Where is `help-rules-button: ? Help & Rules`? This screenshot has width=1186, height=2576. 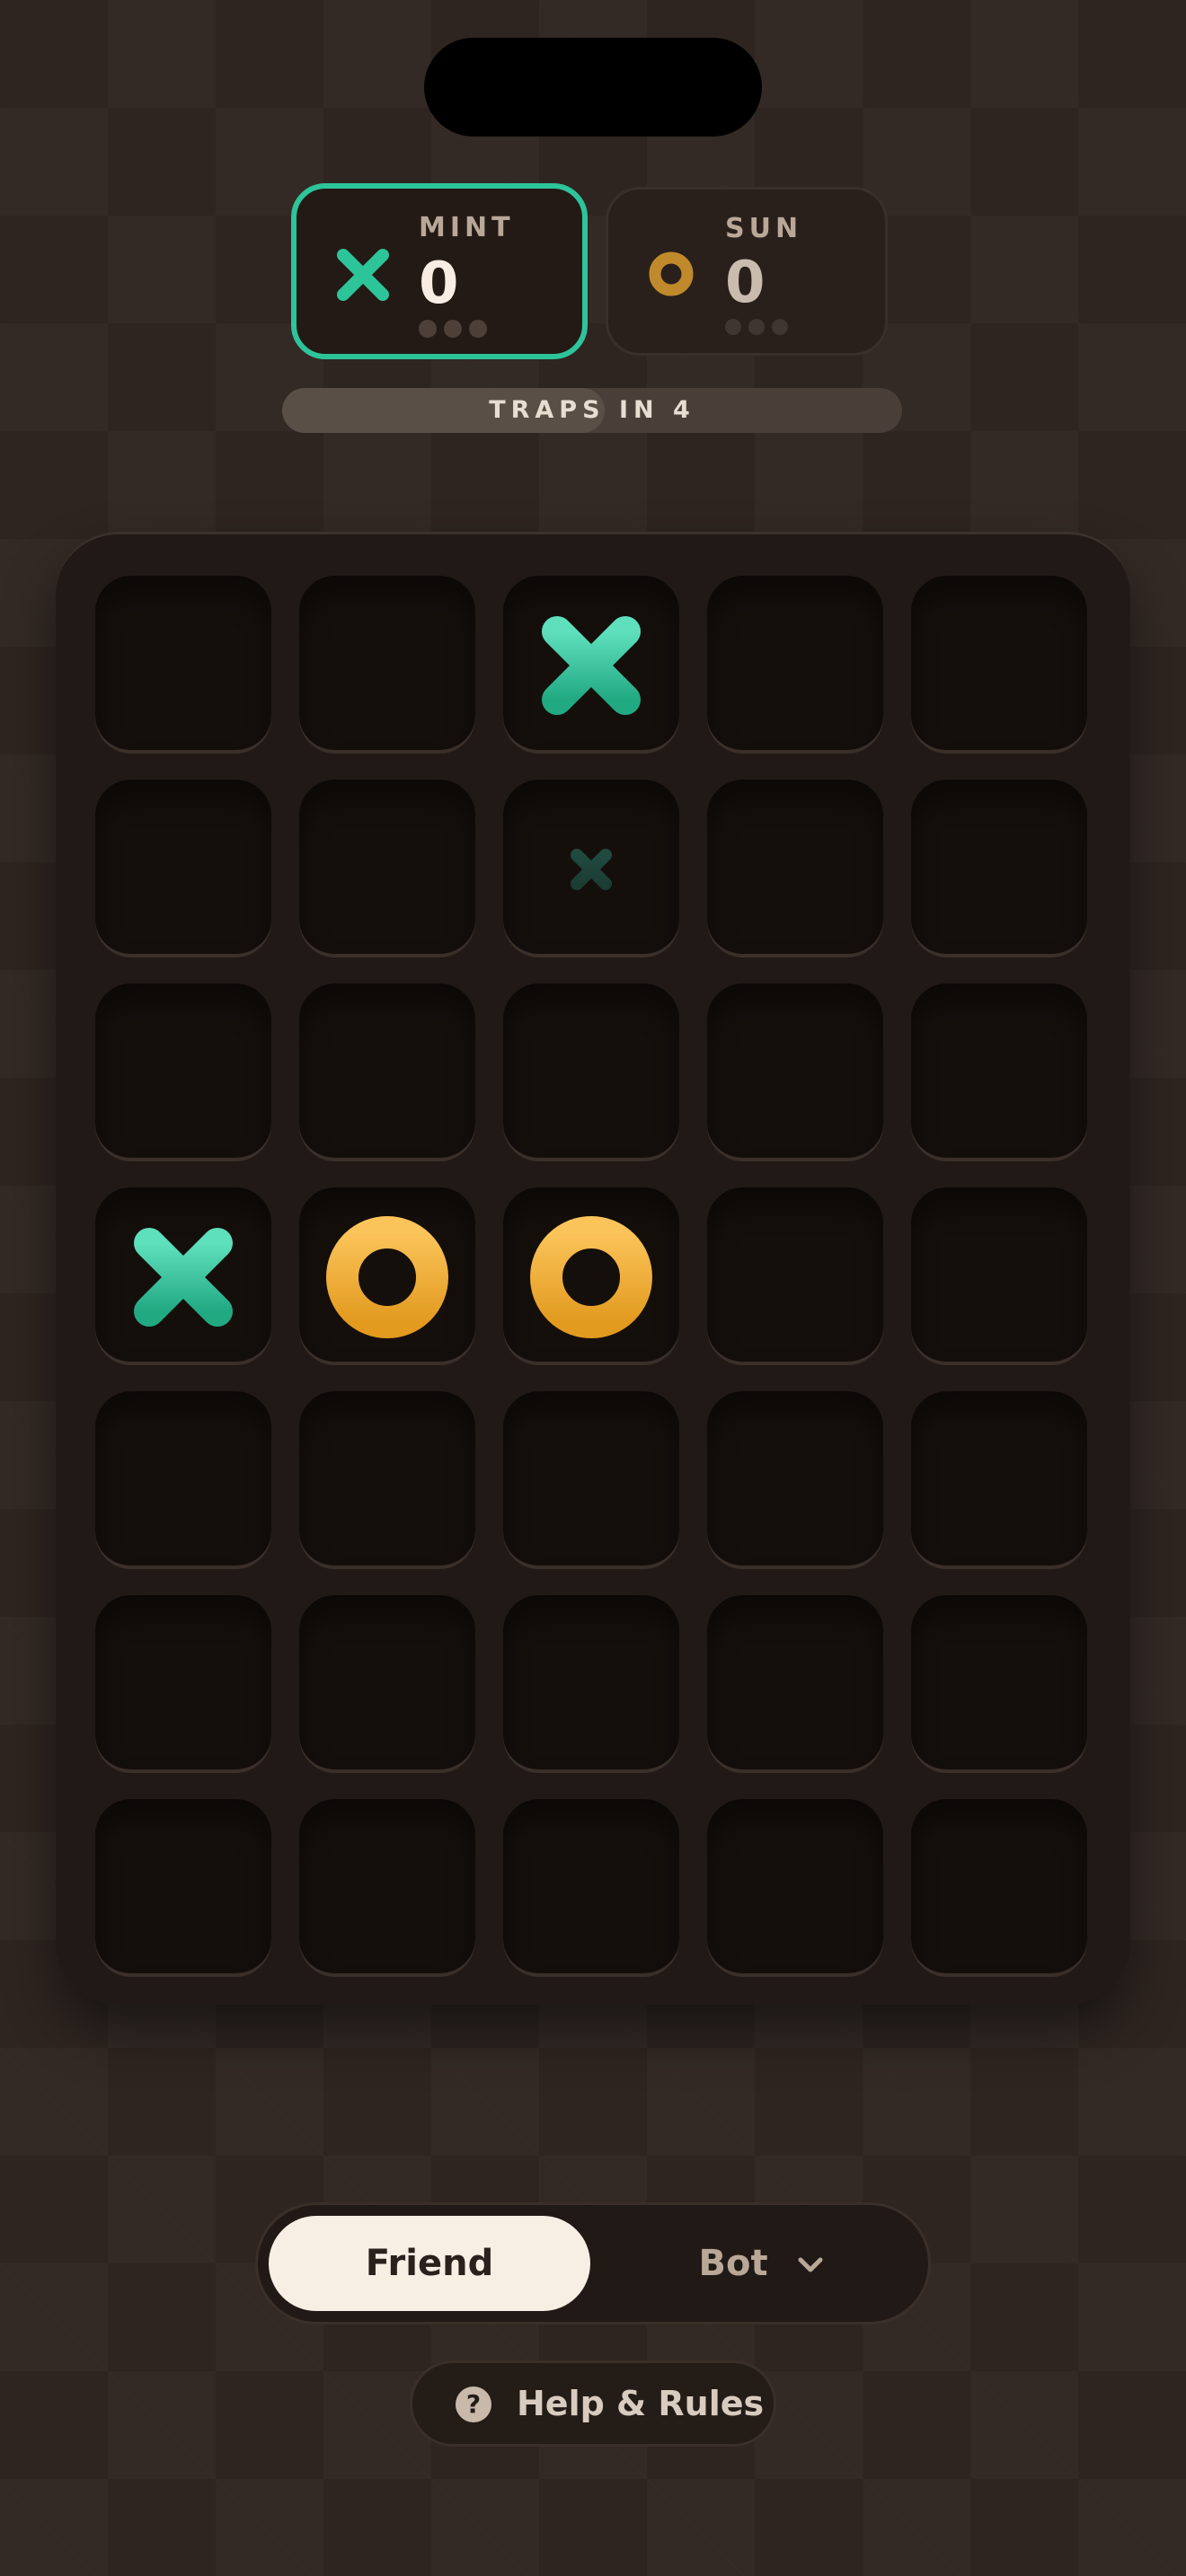 help-rules-button: ? Help & Rules is located at coordinates (593, 2403).